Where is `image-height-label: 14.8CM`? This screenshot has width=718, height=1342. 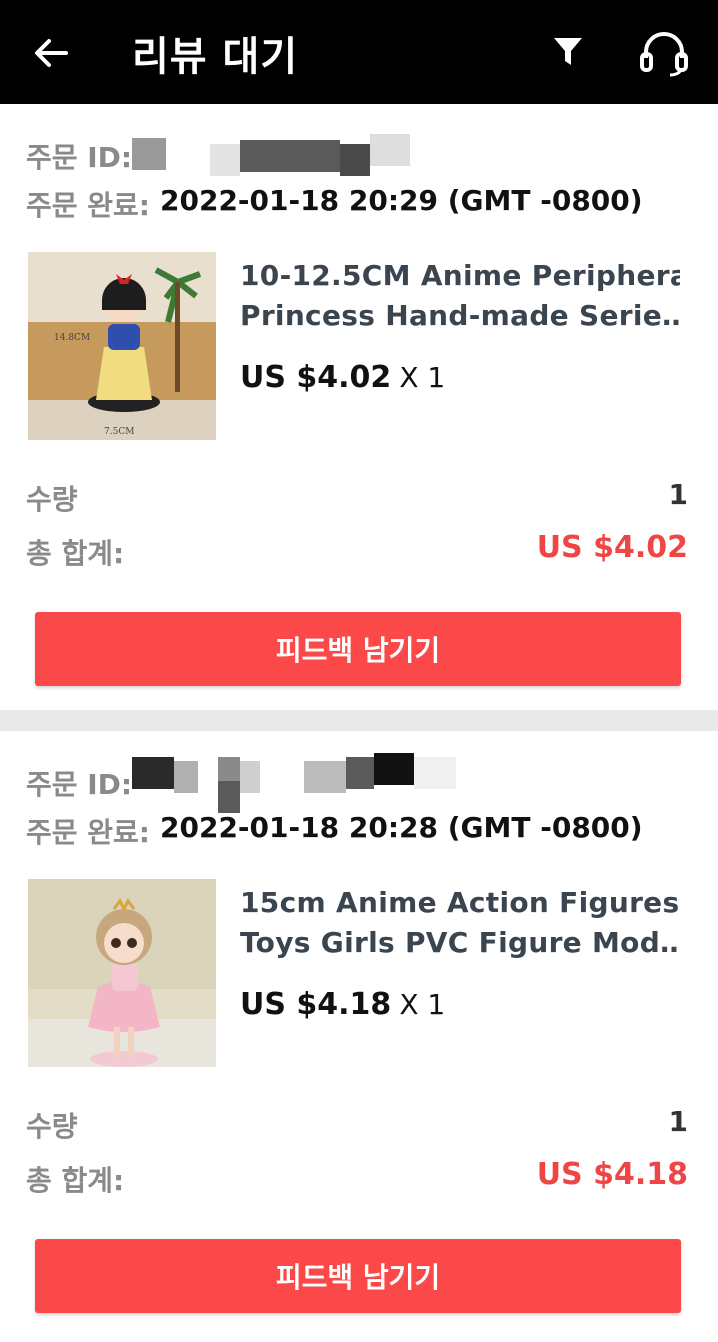 image-height-label: 14.8CM is located at coordinates (72, 338).